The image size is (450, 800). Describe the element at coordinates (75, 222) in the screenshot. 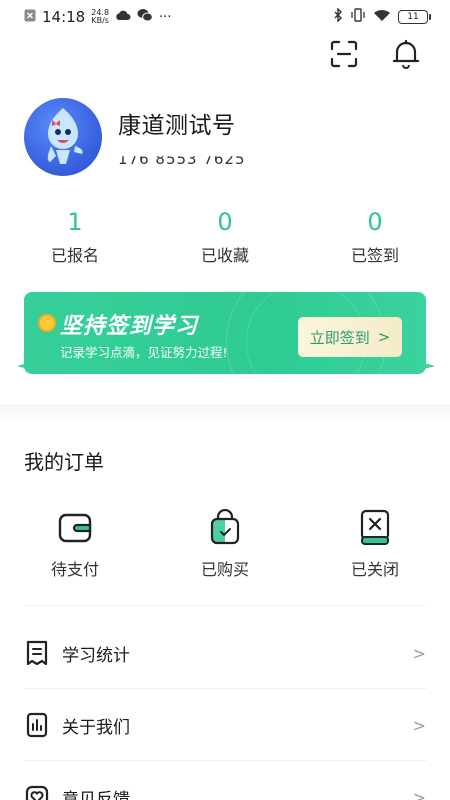

I see `stat-count: 1` at that location.